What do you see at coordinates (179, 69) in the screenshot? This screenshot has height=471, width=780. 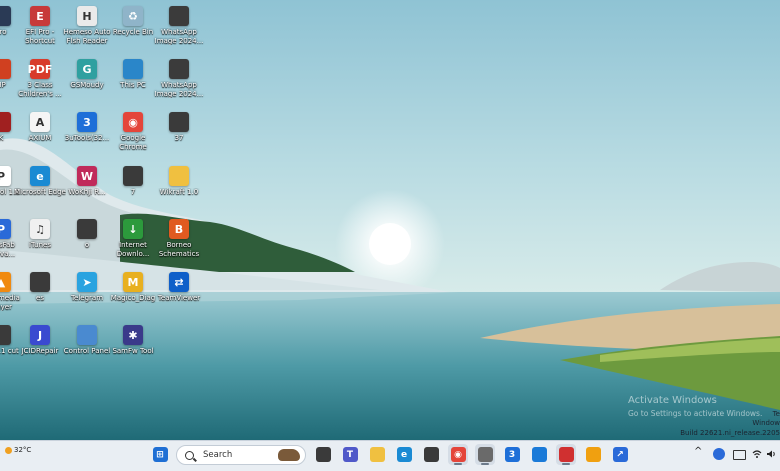 I see `desktop-icon-whatsapp-image-2-icon` at bounding box center [179, 69].